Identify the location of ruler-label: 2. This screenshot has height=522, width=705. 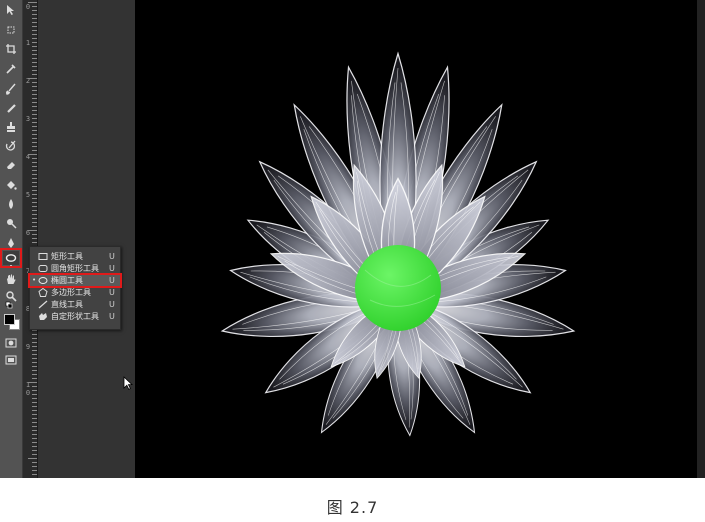
(28, 81).